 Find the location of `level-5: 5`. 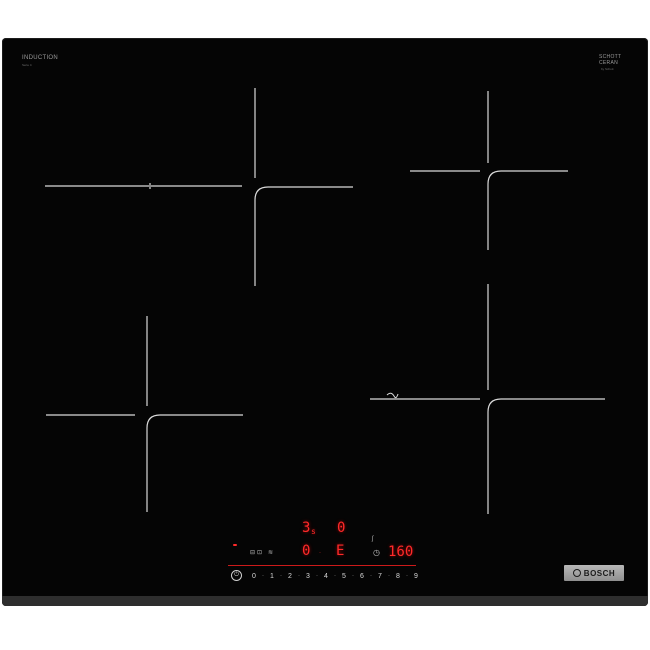

level-5: 5 is located at coordinates (344, 576).